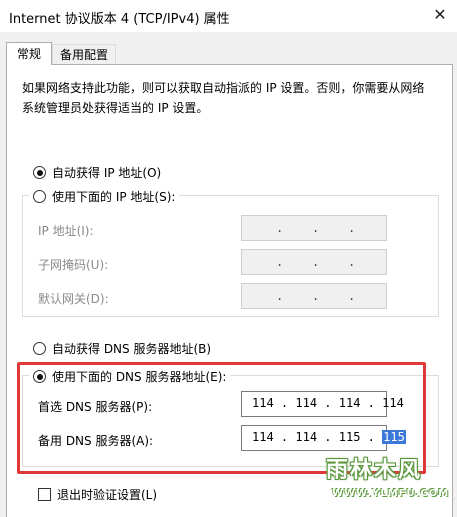 This screenshot has height=517, width=457. Describe the element at coordinates (119, 19) in the screenshot. I see `window-title: Internet 协议版本 4 (TCP/IPv4) 属性` at that location.